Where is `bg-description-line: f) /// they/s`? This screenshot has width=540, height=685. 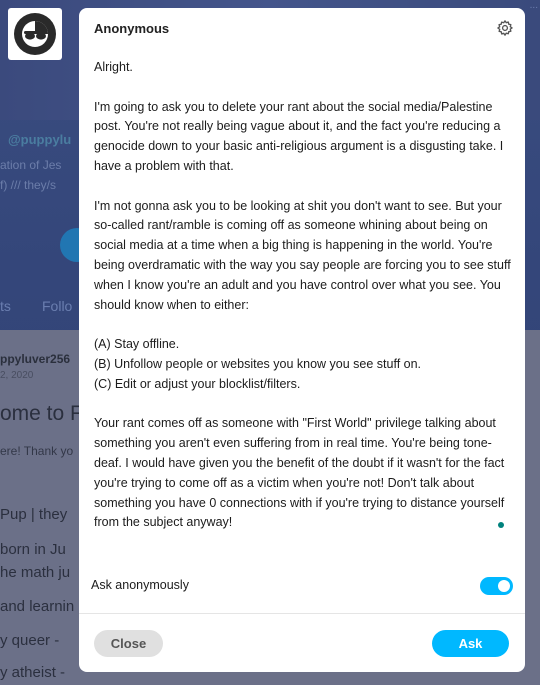 bg-description-line: f) /// they/s is located at coordinates (28, 185).